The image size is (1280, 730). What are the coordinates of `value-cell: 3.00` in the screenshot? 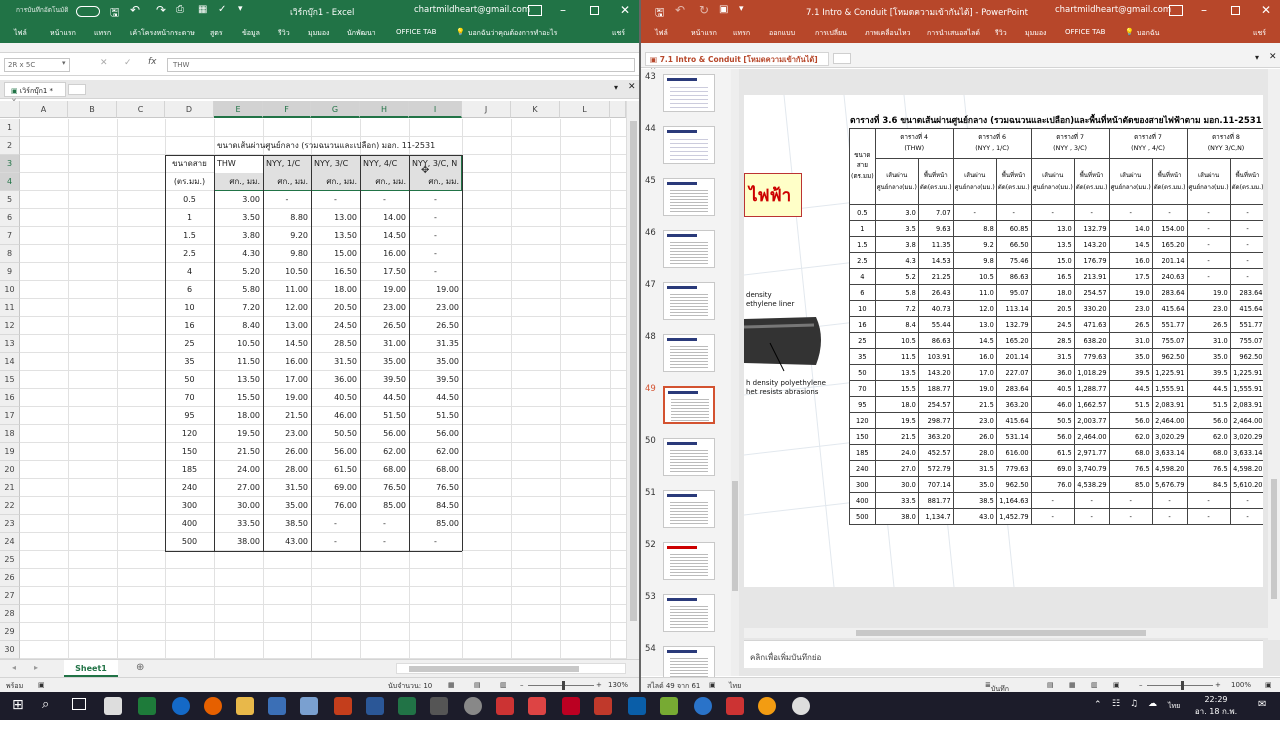 It's located at (238, 200).